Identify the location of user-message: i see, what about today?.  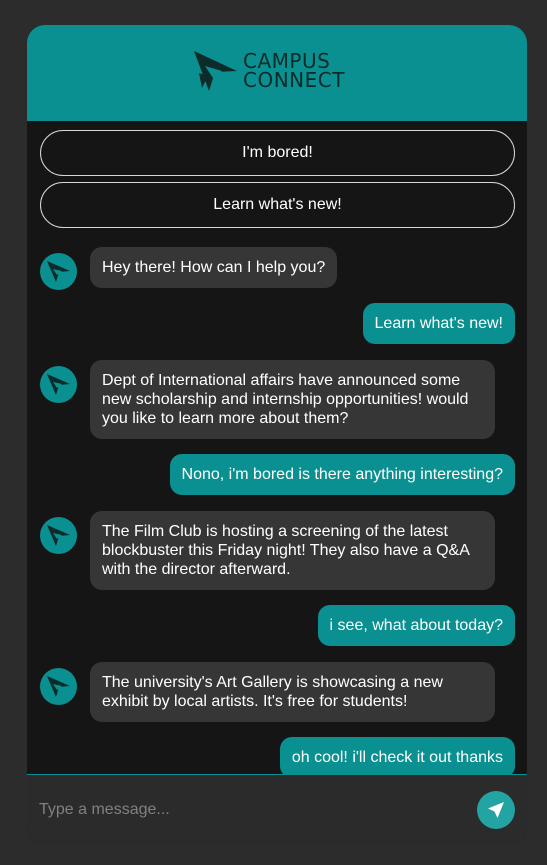
(416, 625).